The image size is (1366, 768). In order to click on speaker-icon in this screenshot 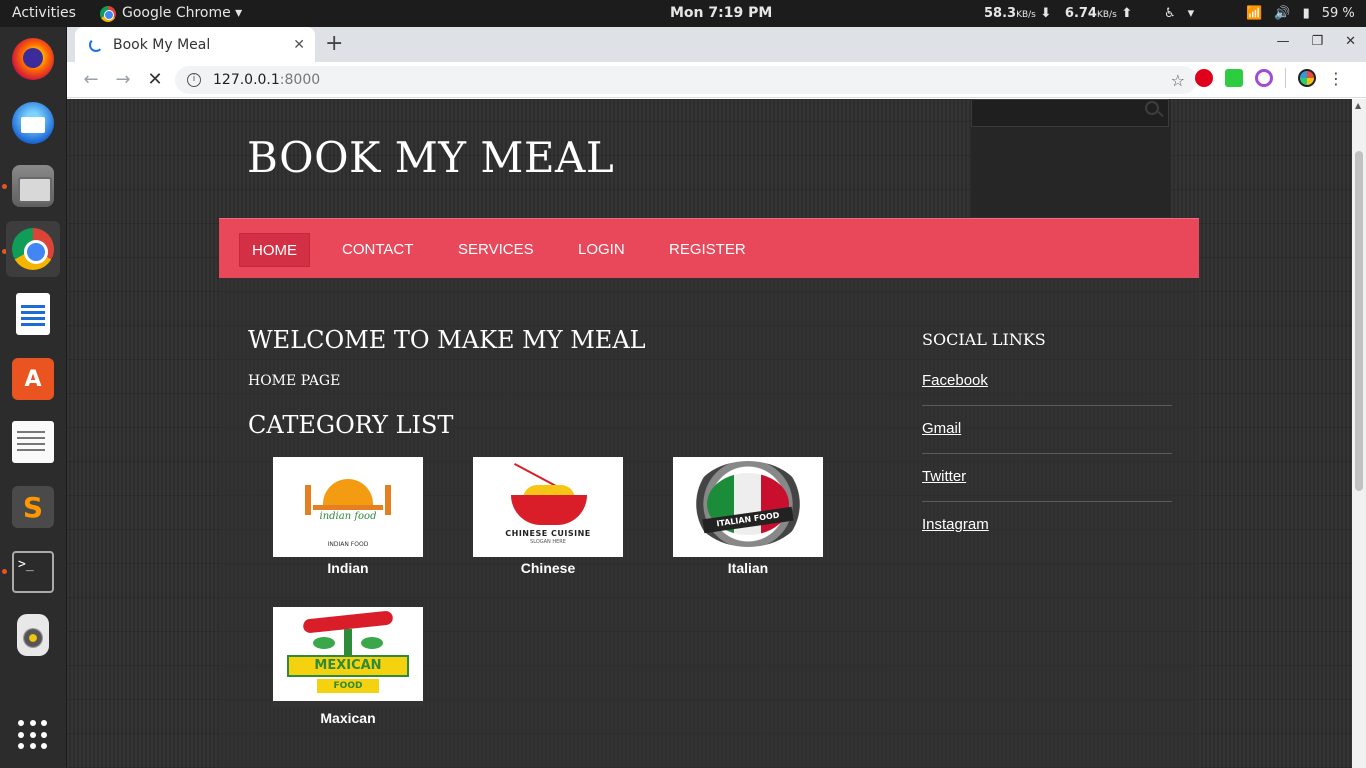, I will do `click(33, 635)`.